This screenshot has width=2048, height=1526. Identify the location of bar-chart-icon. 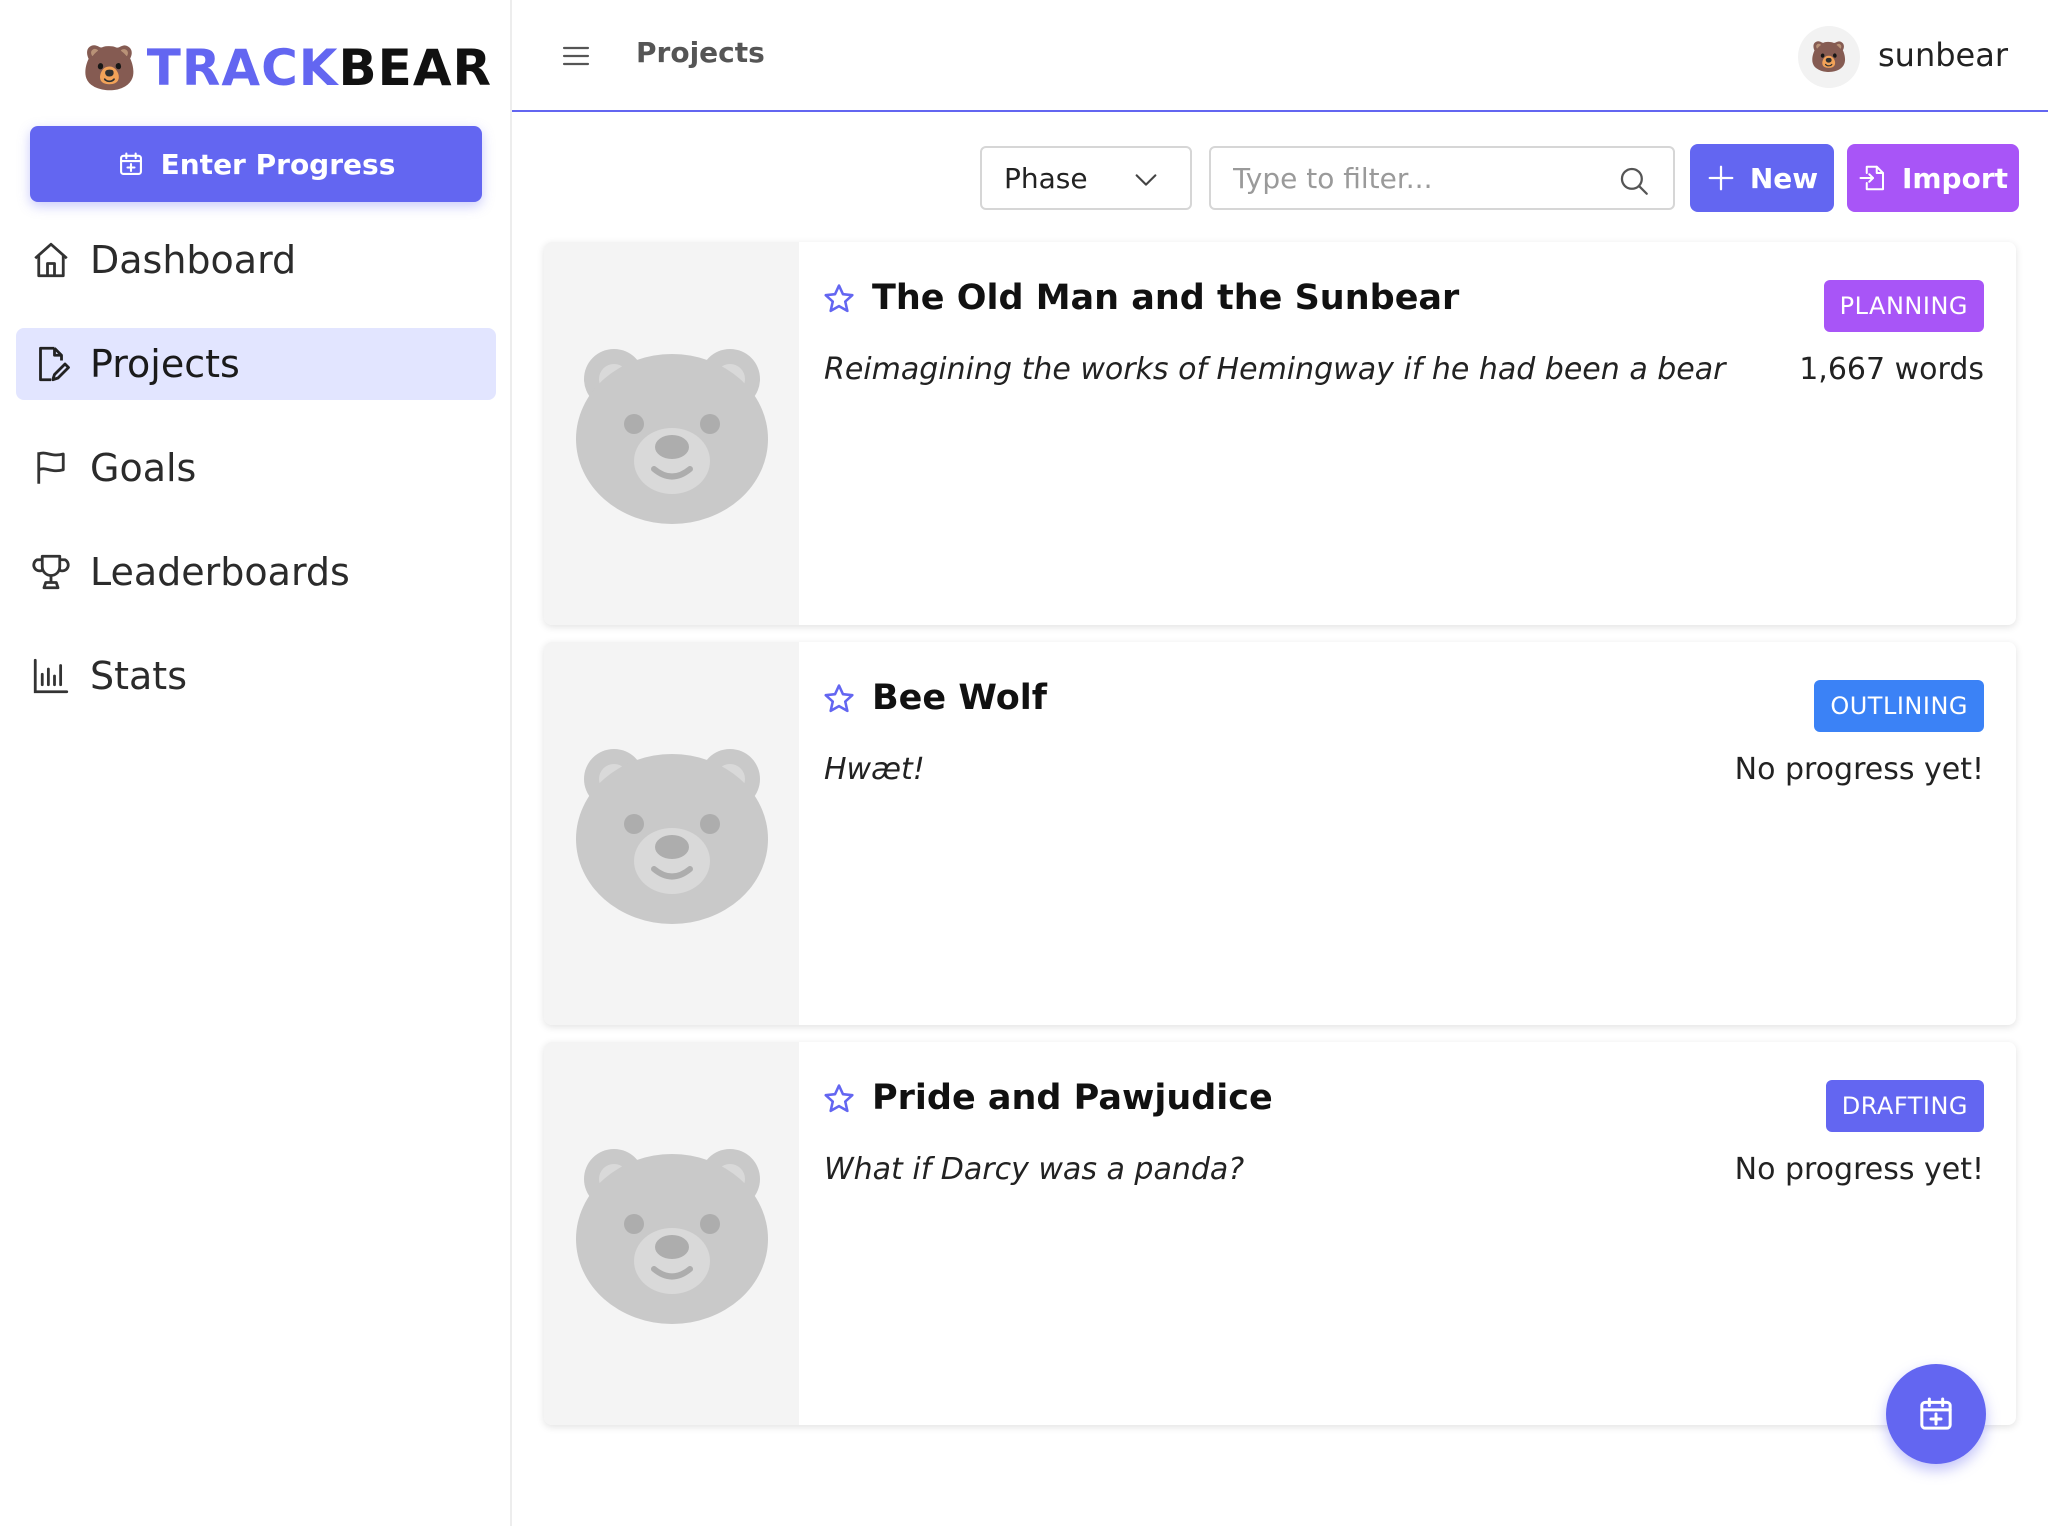
(51, 676).